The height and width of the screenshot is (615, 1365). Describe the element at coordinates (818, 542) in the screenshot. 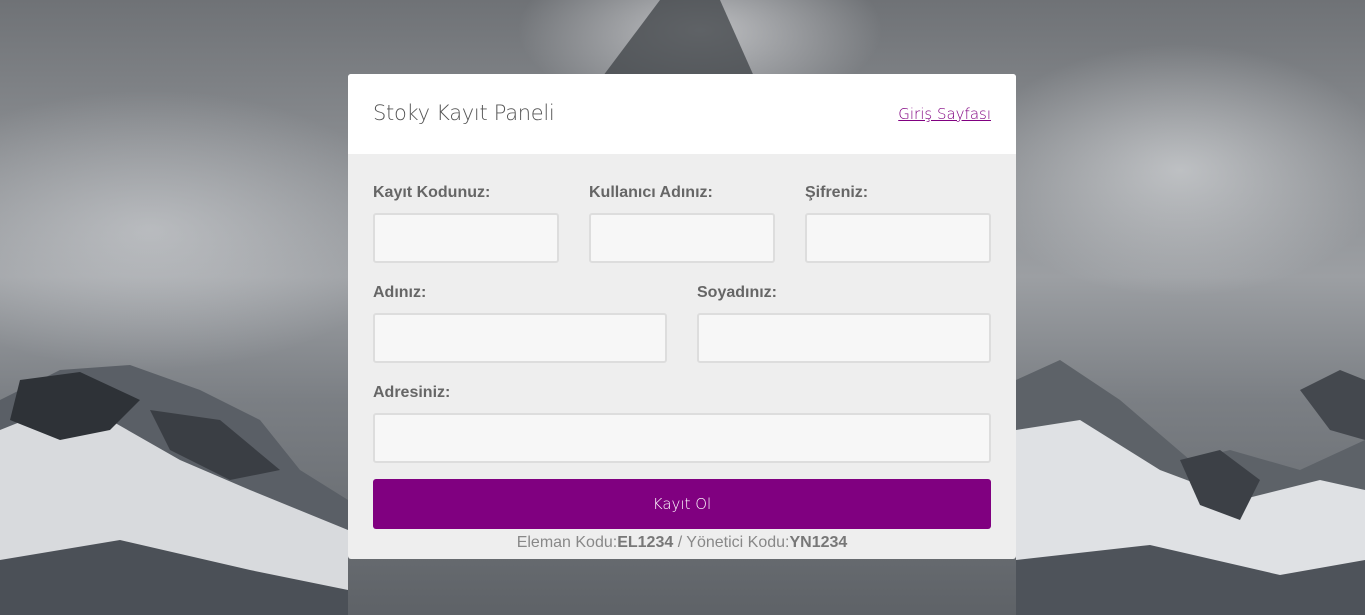

I see `admin-code-value: YN1234` at that location.